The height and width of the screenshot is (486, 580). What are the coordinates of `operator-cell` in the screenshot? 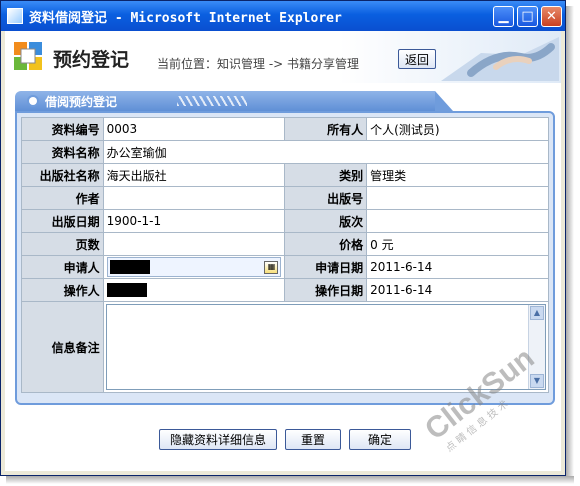 It's located at (194, 290).